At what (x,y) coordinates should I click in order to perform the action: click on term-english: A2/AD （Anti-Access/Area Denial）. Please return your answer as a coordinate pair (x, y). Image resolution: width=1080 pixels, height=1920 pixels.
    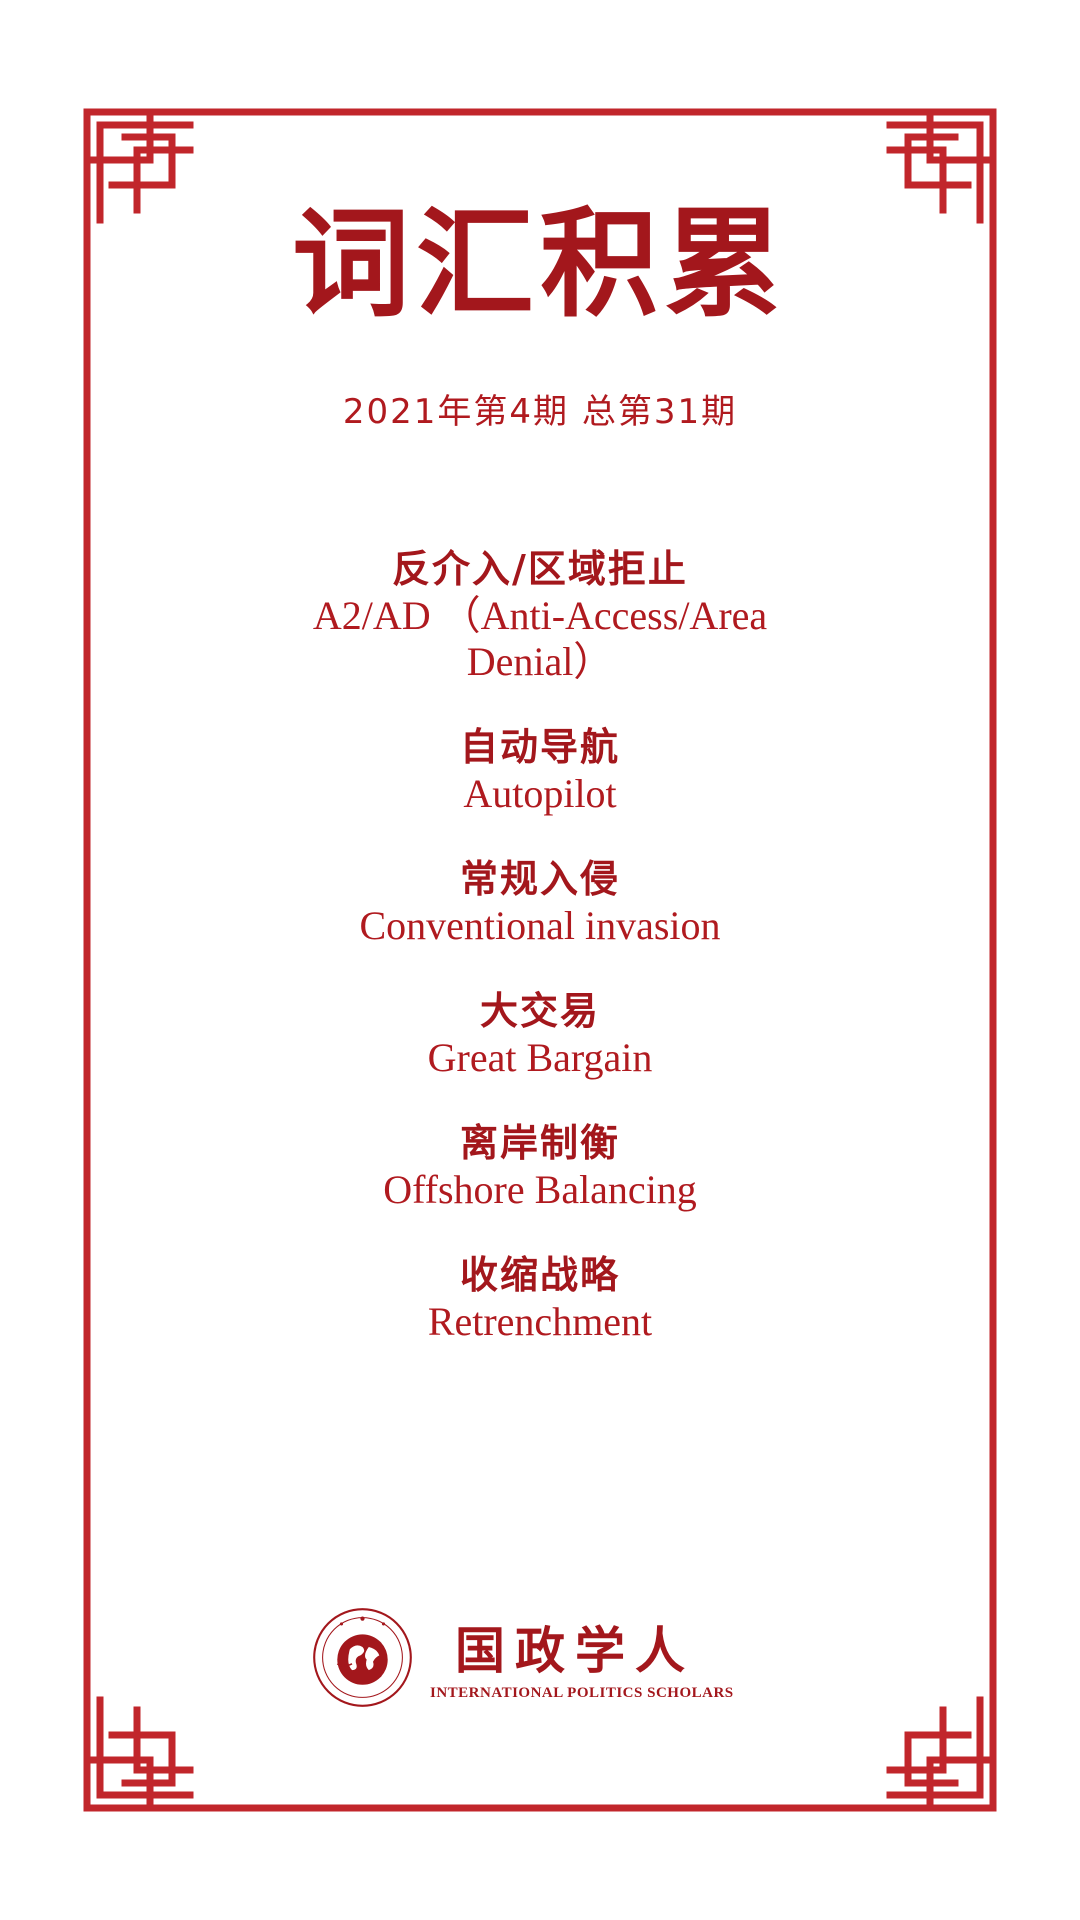
    Looking at the image, I should click on (540, 638).